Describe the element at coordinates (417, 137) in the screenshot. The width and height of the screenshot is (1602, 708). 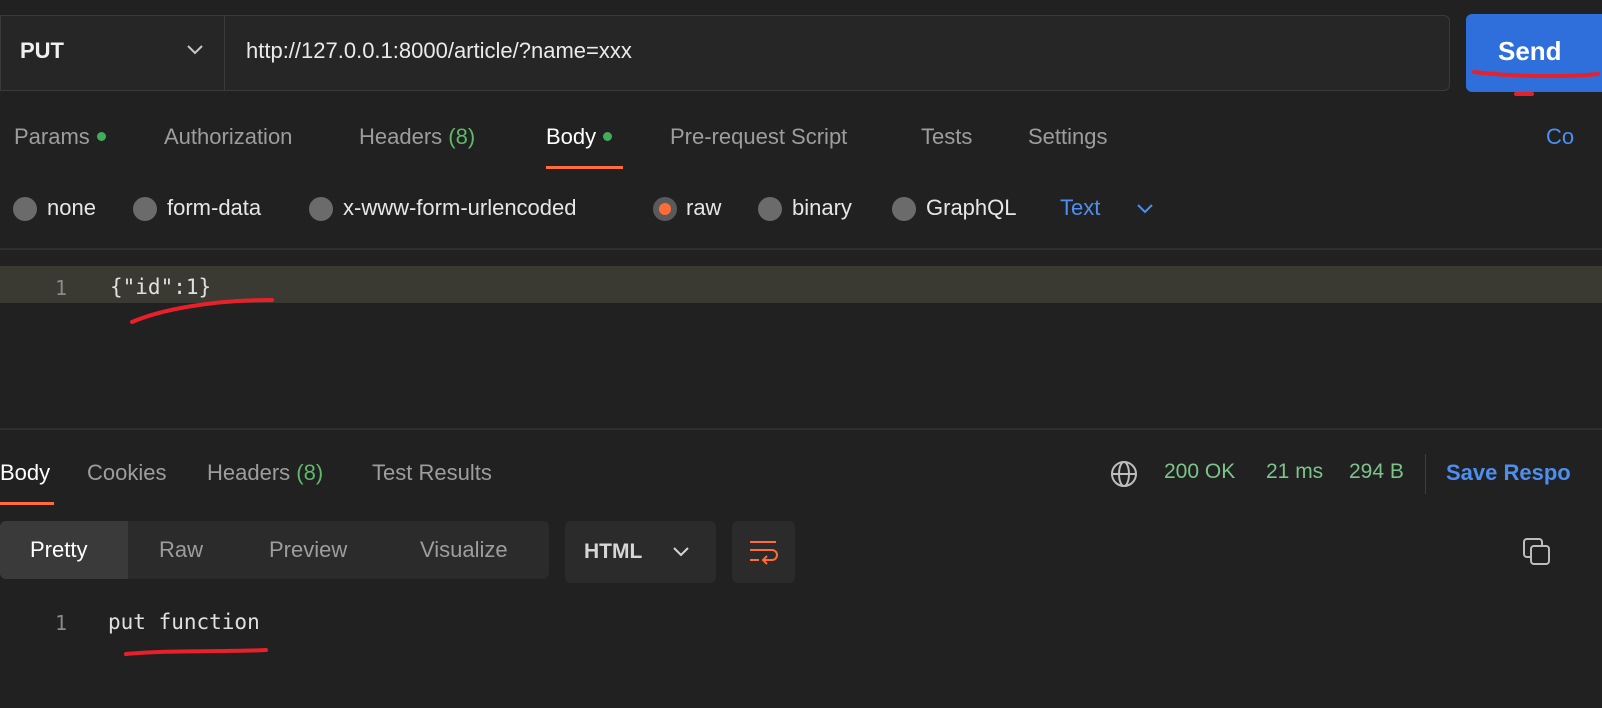
I see `tab-headers: Headers (8)` at that location.